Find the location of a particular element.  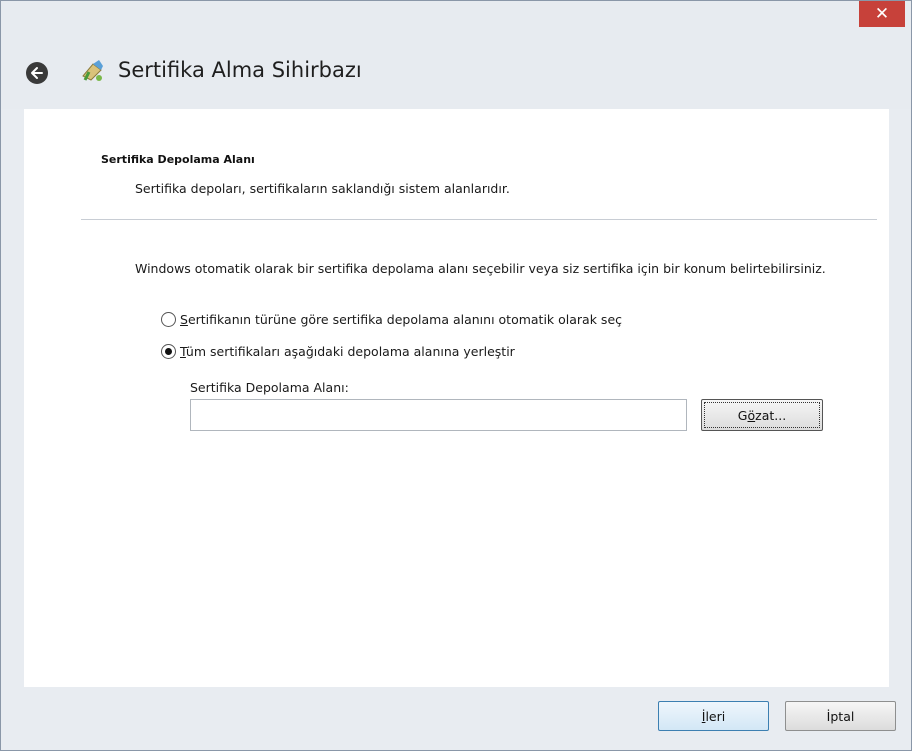

close-icon: ✕ is located at coordinates (882, 14).